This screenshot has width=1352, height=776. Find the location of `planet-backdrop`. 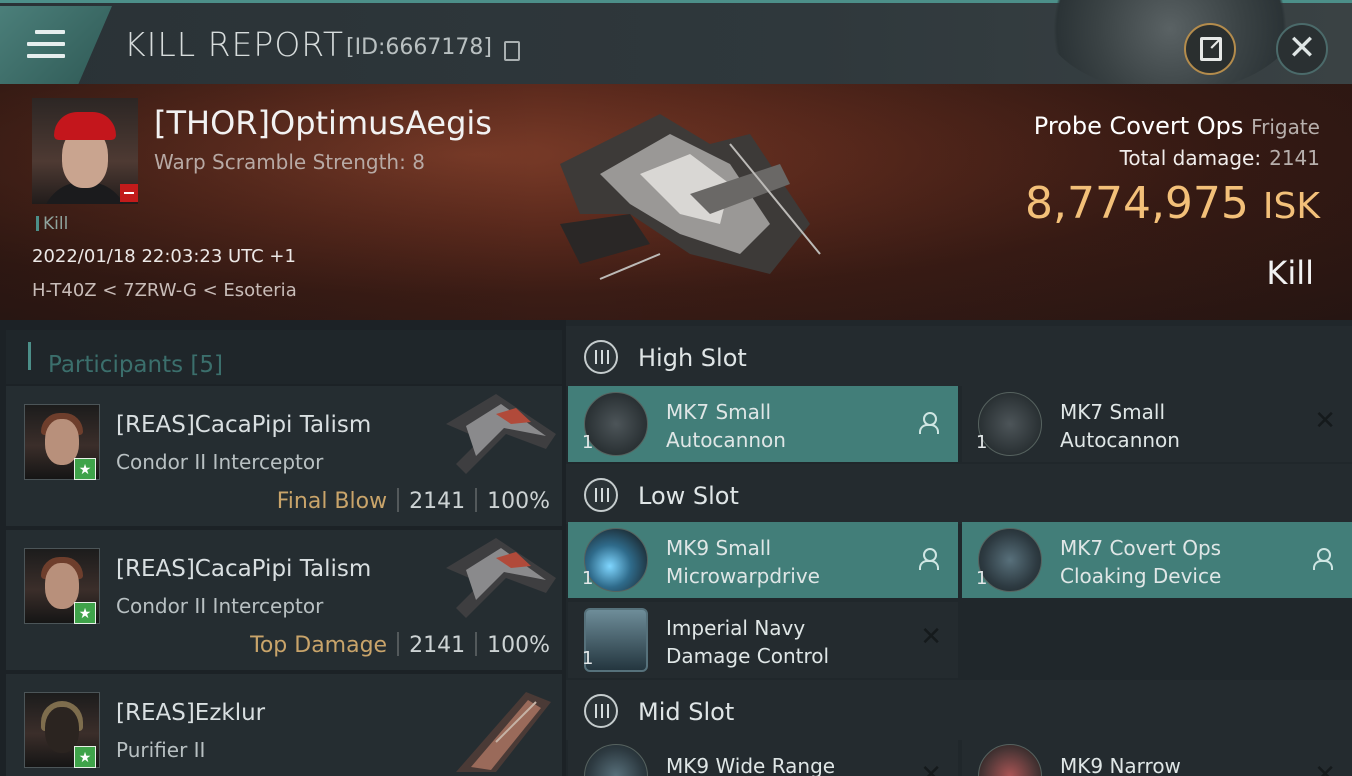

planet-backdrop is located at coordinates (1170, 46).